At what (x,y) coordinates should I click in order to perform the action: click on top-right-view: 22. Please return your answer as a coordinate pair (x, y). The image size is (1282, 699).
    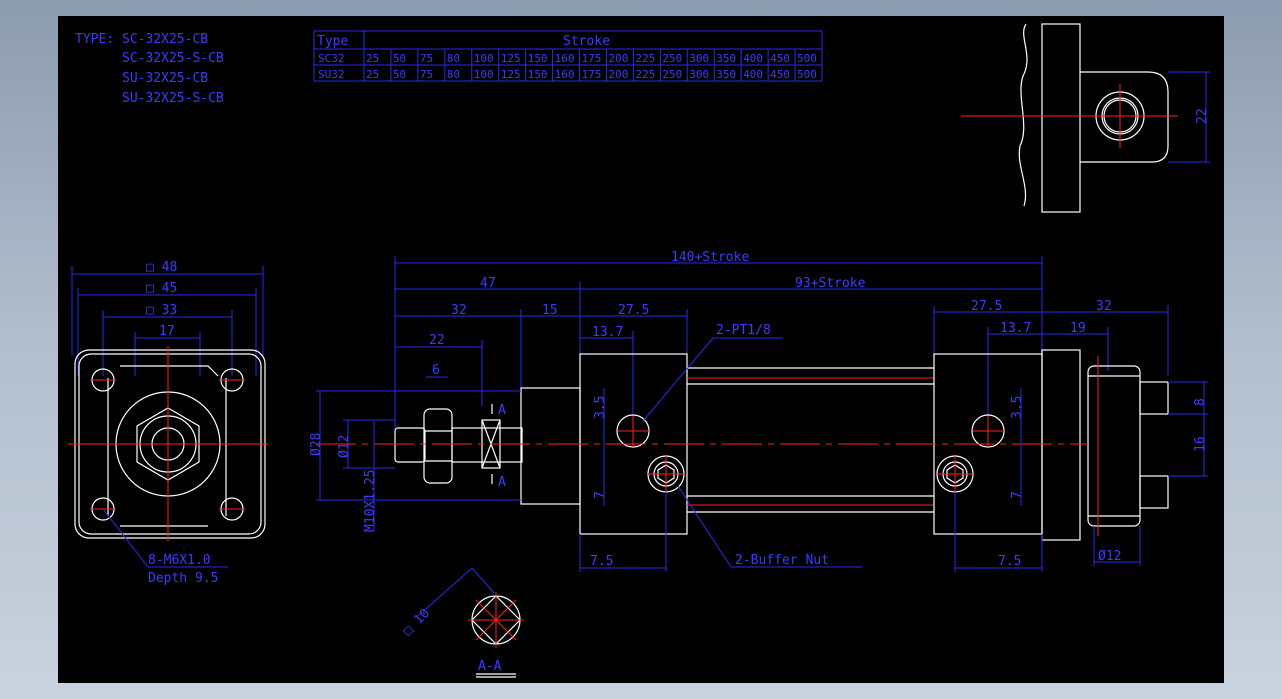
    Looking at the image, I should click on (1085, 118).